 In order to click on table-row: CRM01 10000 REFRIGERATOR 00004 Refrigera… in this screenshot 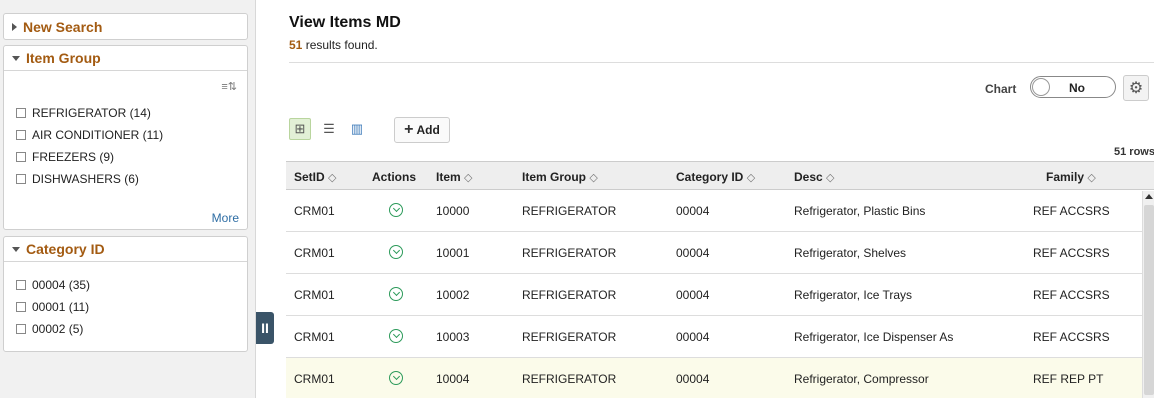, I will do `click(720, 211)`.